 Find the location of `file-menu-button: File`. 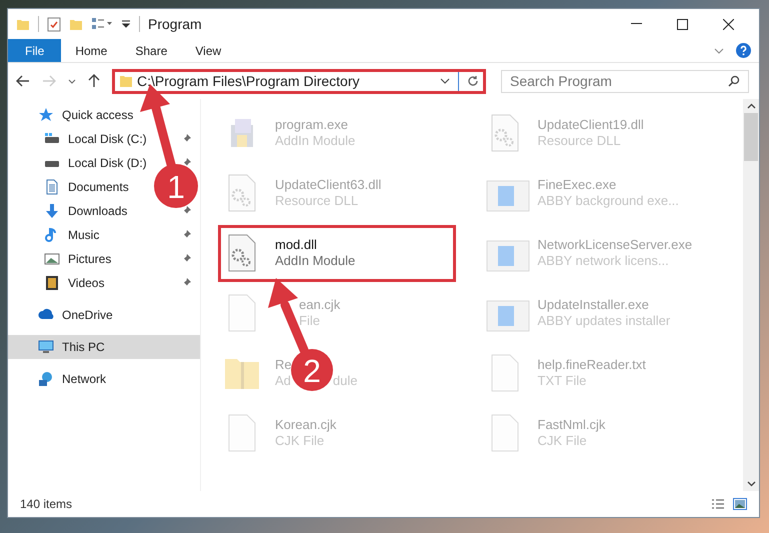

file-menu-button: File is located at coordinates (35, 50).